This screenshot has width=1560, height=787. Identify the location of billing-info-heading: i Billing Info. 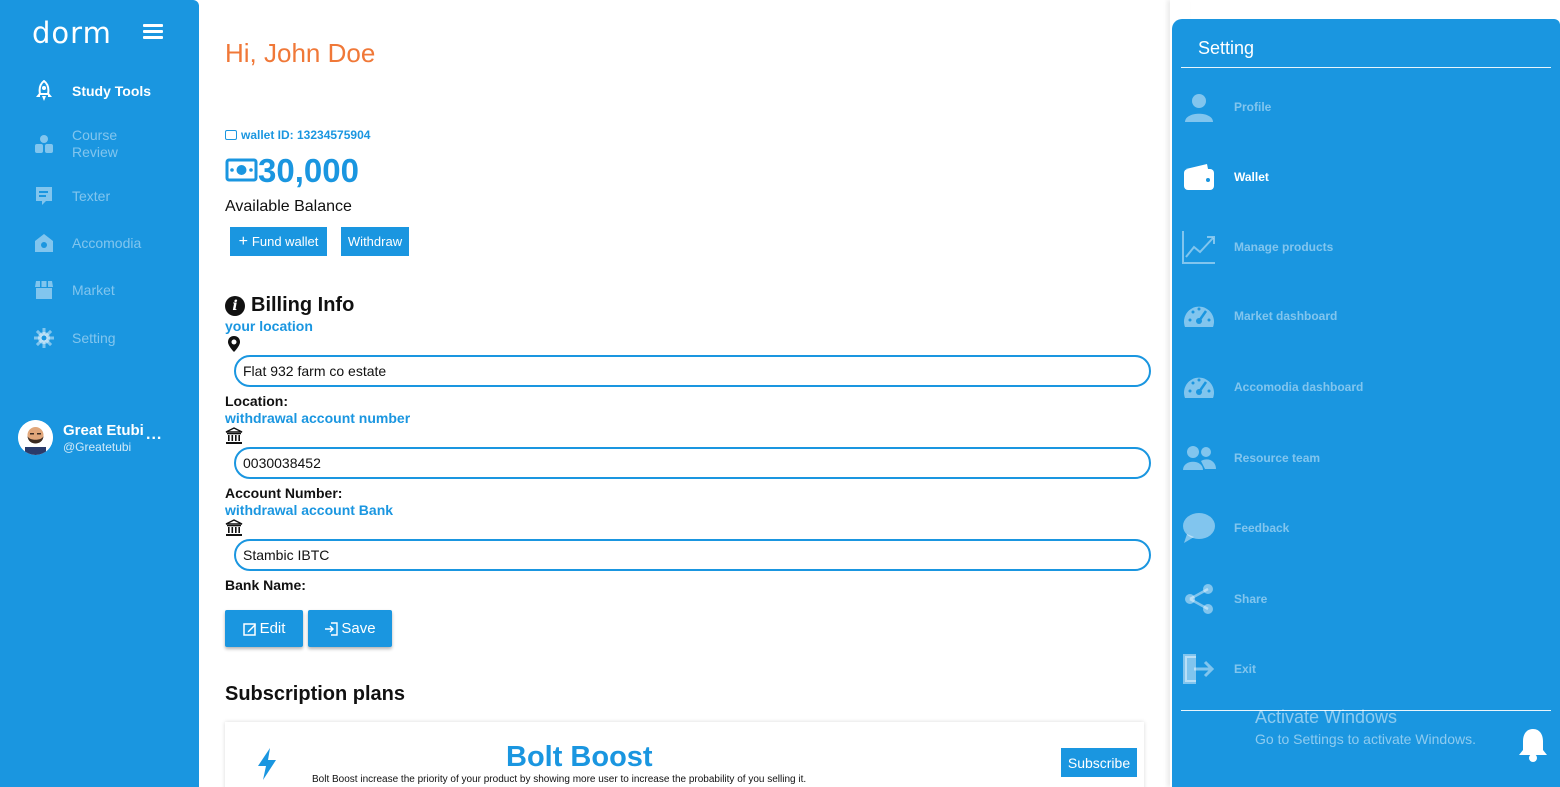
(289, 305).